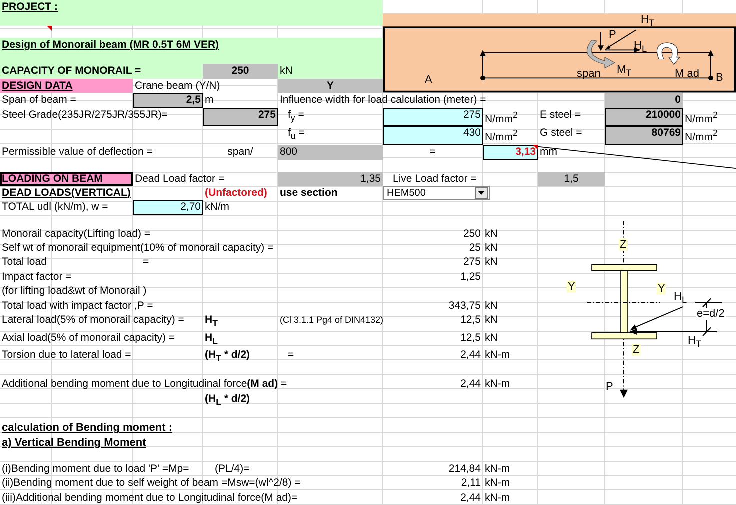 The width and height of the screenshot is (736, 505). What do you see at coordinates (436, 193) in the screenshot?
I see `section-dropdown: HEM500` at bounding box center [436, 193].